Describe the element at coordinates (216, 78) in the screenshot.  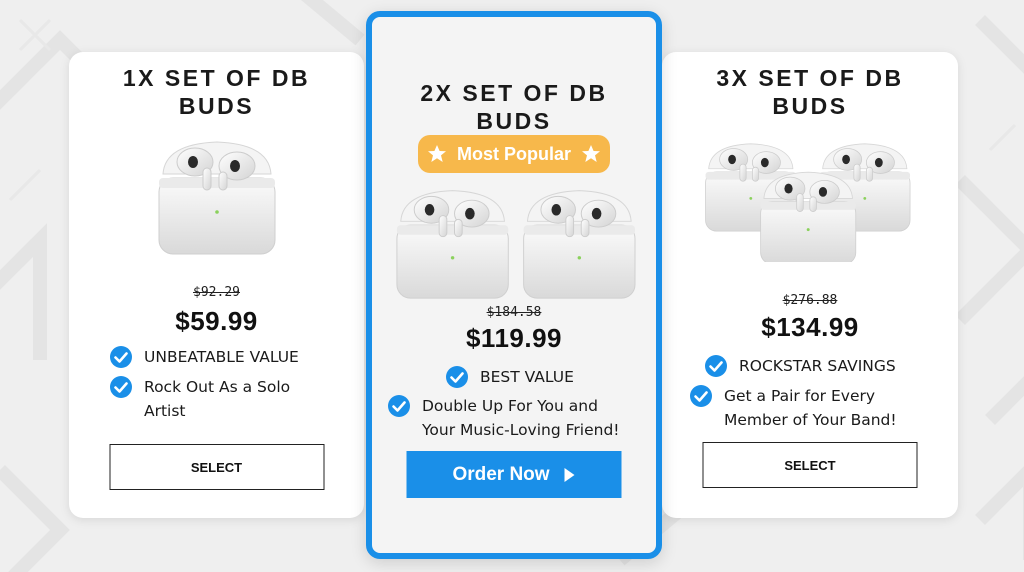
I see `card-title-line1: 1X SET OF DB` at that location.